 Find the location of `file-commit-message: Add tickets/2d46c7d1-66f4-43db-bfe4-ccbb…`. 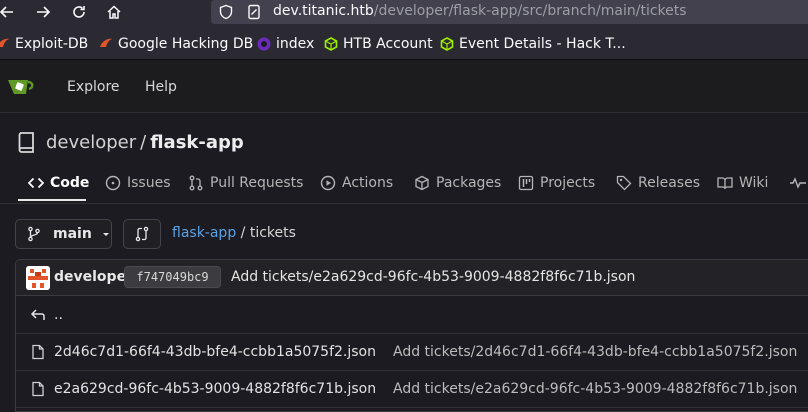

file-commit-message: Add tickets/2d46c7d1-66f4-43db-bfe4-ccbb… is located at coordinates (595, 352).